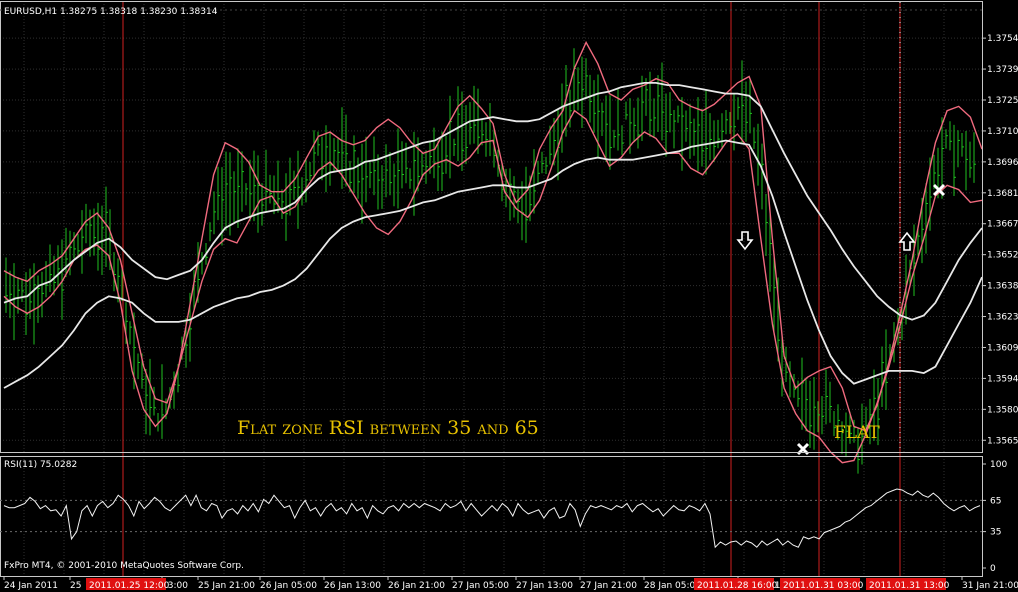 Image resolution: width=1018 pixels, height=592 pixels. Describe the element at coordinates (31, 586) in the screenshot. I see `x-tick-label: 24 Jan 2011` at that location.